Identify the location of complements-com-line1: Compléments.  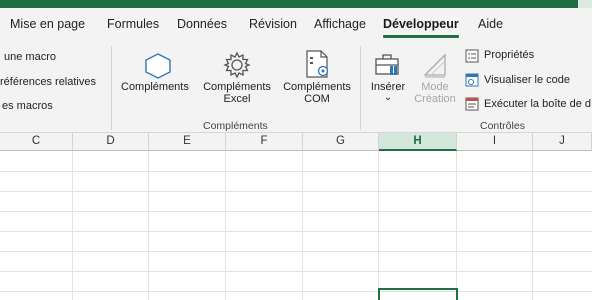
(317, 87).